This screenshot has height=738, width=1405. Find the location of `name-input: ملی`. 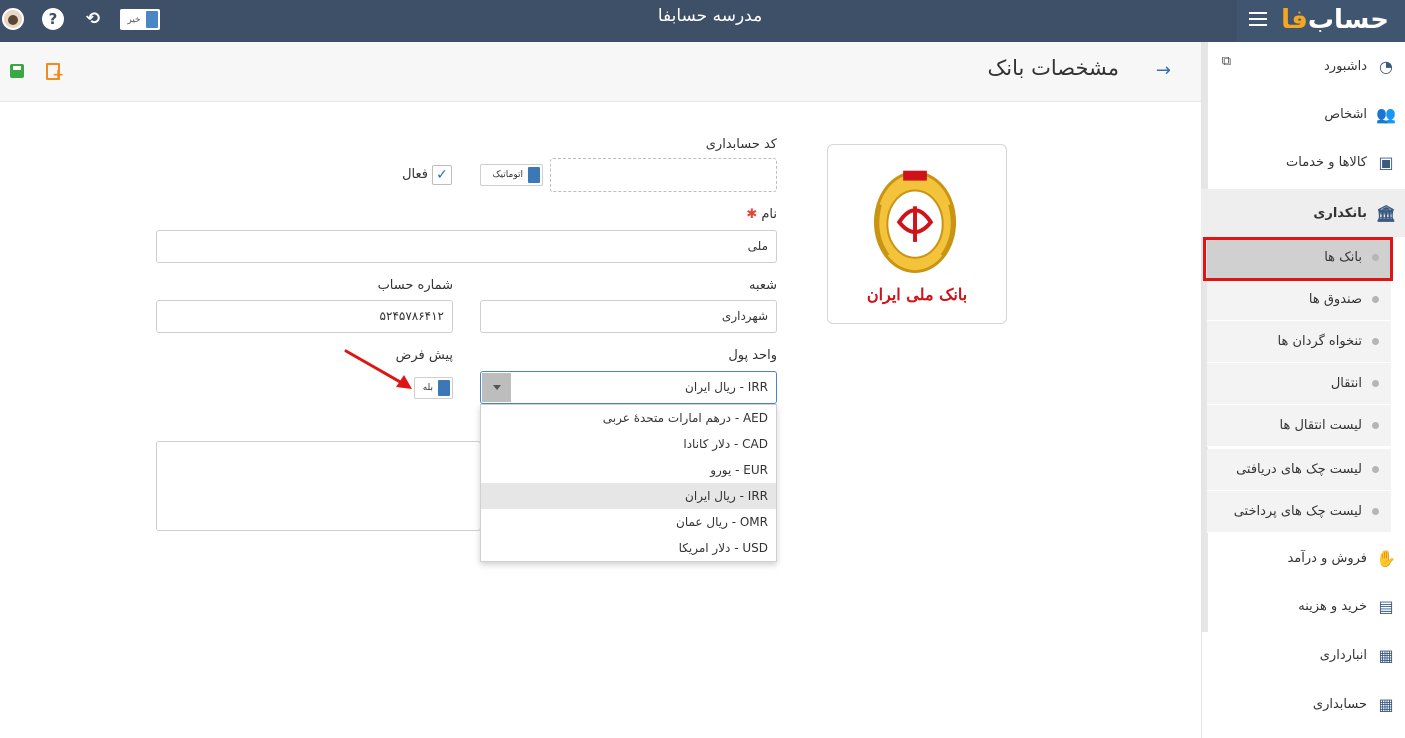

name-input: ملی is located at coordinates (466, 246).